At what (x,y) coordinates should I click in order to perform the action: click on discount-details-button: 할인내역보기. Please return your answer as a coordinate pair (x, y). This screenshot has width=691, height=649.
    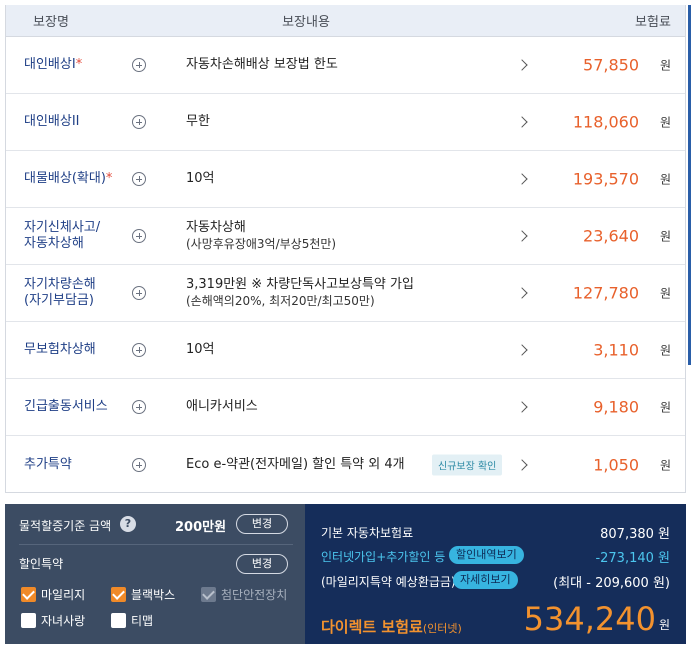
    Looking at the image, I should click on (486, 555).